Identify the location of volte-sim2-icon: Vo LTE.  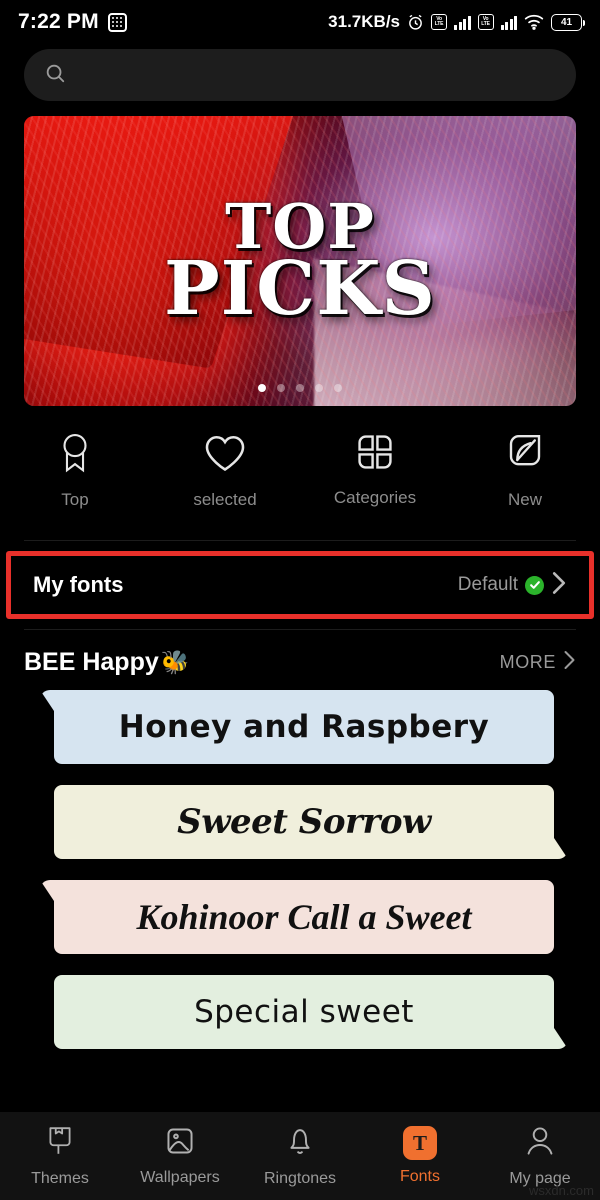
(485, 22).